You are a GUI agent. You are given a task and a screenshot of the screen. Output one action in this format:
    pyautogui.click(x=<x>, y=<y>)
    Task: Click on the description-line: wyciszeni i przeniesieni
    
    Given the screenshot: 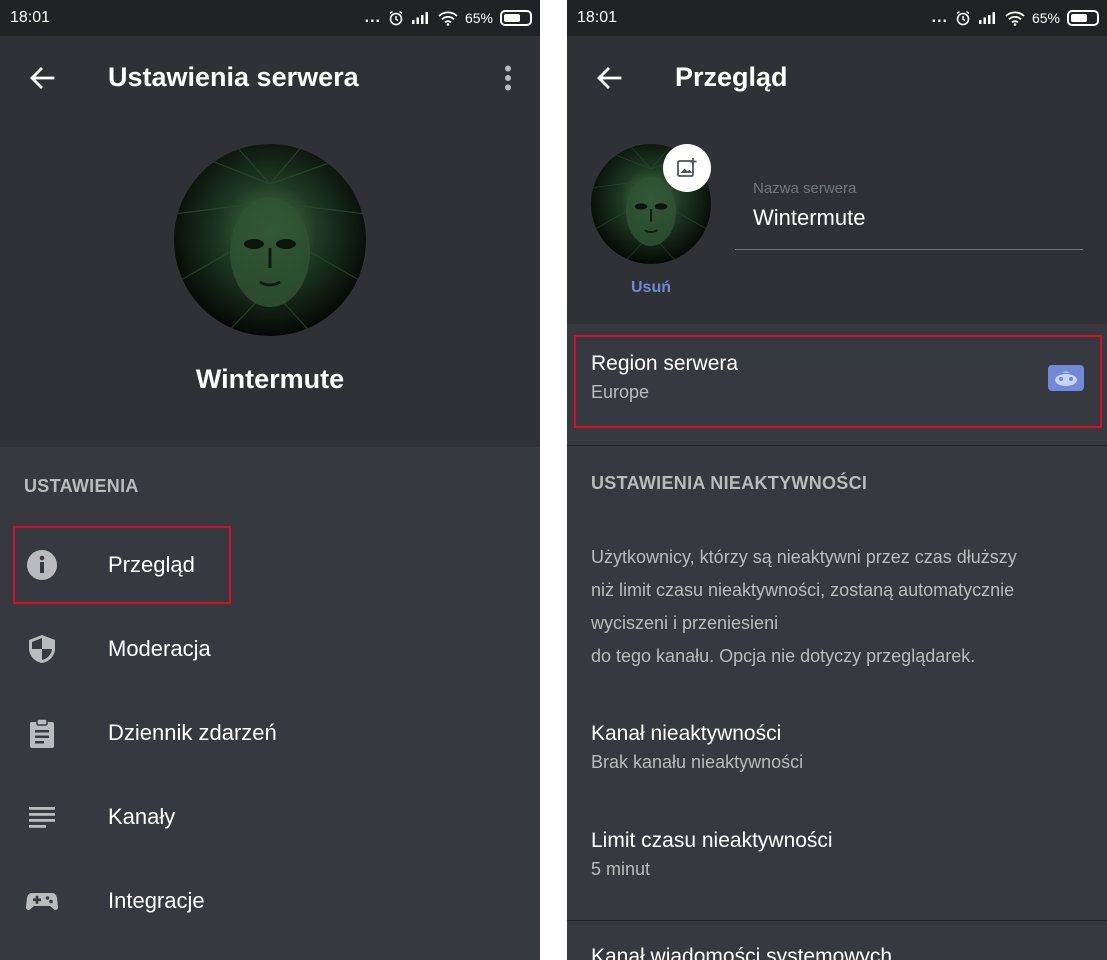 What is the action you would take?
    pyautogui.click(x=685, y=623)
    